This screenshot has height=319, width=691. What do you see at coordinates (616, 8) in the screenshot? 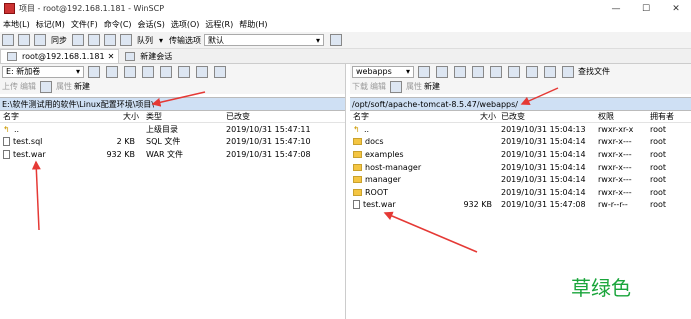
I see `minimize-button: —` at bounding box center [616, 8].